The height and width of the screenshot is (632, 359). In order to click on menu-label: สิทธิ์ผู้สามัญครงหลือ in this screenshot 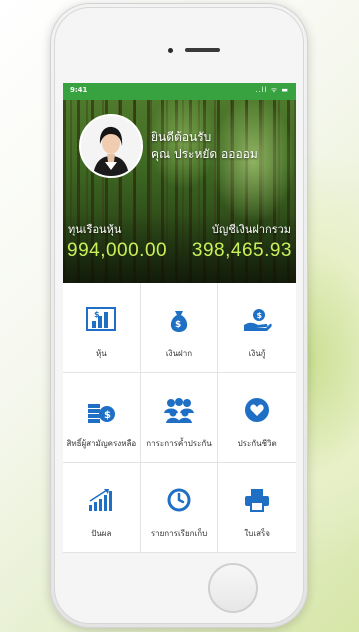, I will do `click(101, 443)`.